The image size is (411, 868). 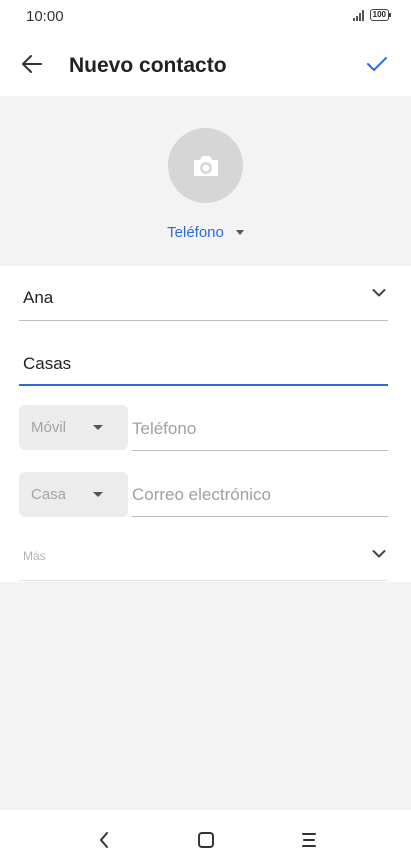 I want to click on nav-menu-button, so click(x=309, y=840).